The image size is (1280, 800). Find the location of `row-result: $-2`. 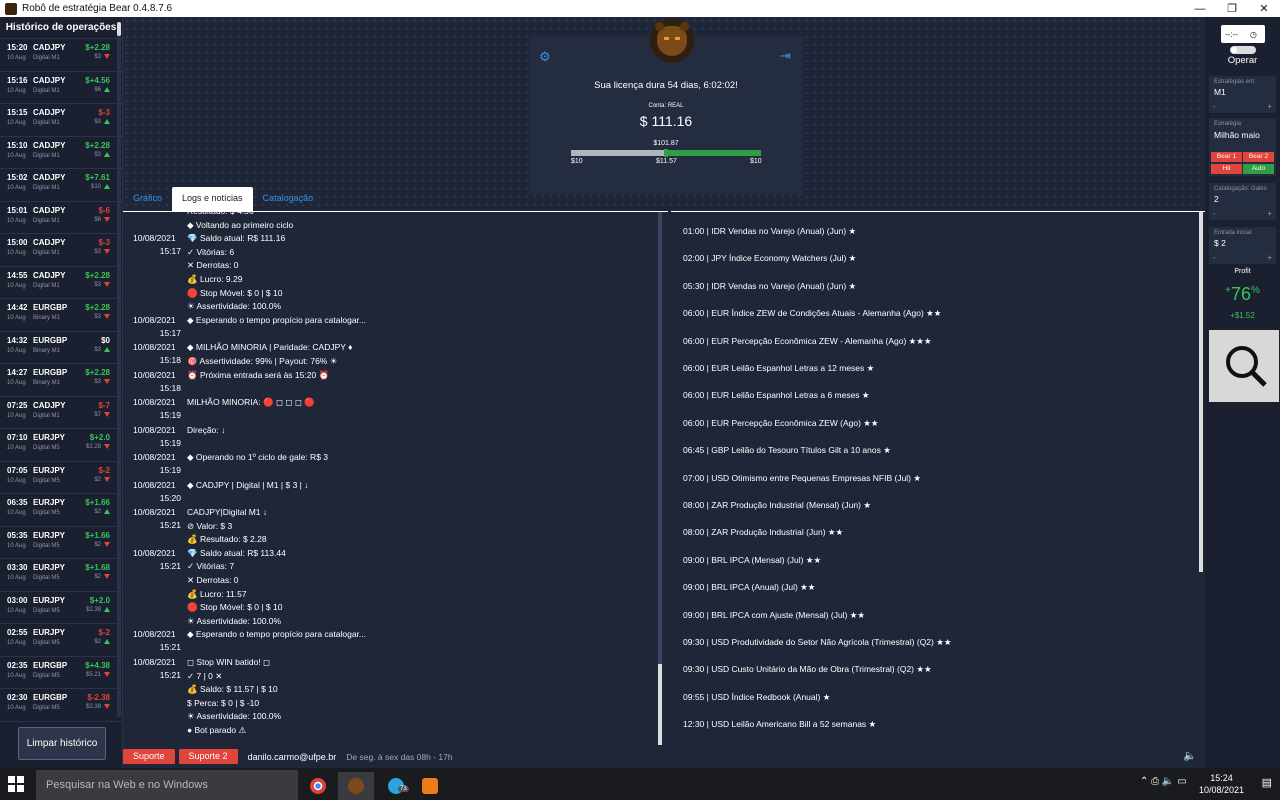

row-result: $-2 is located at coordinates (104, 632).